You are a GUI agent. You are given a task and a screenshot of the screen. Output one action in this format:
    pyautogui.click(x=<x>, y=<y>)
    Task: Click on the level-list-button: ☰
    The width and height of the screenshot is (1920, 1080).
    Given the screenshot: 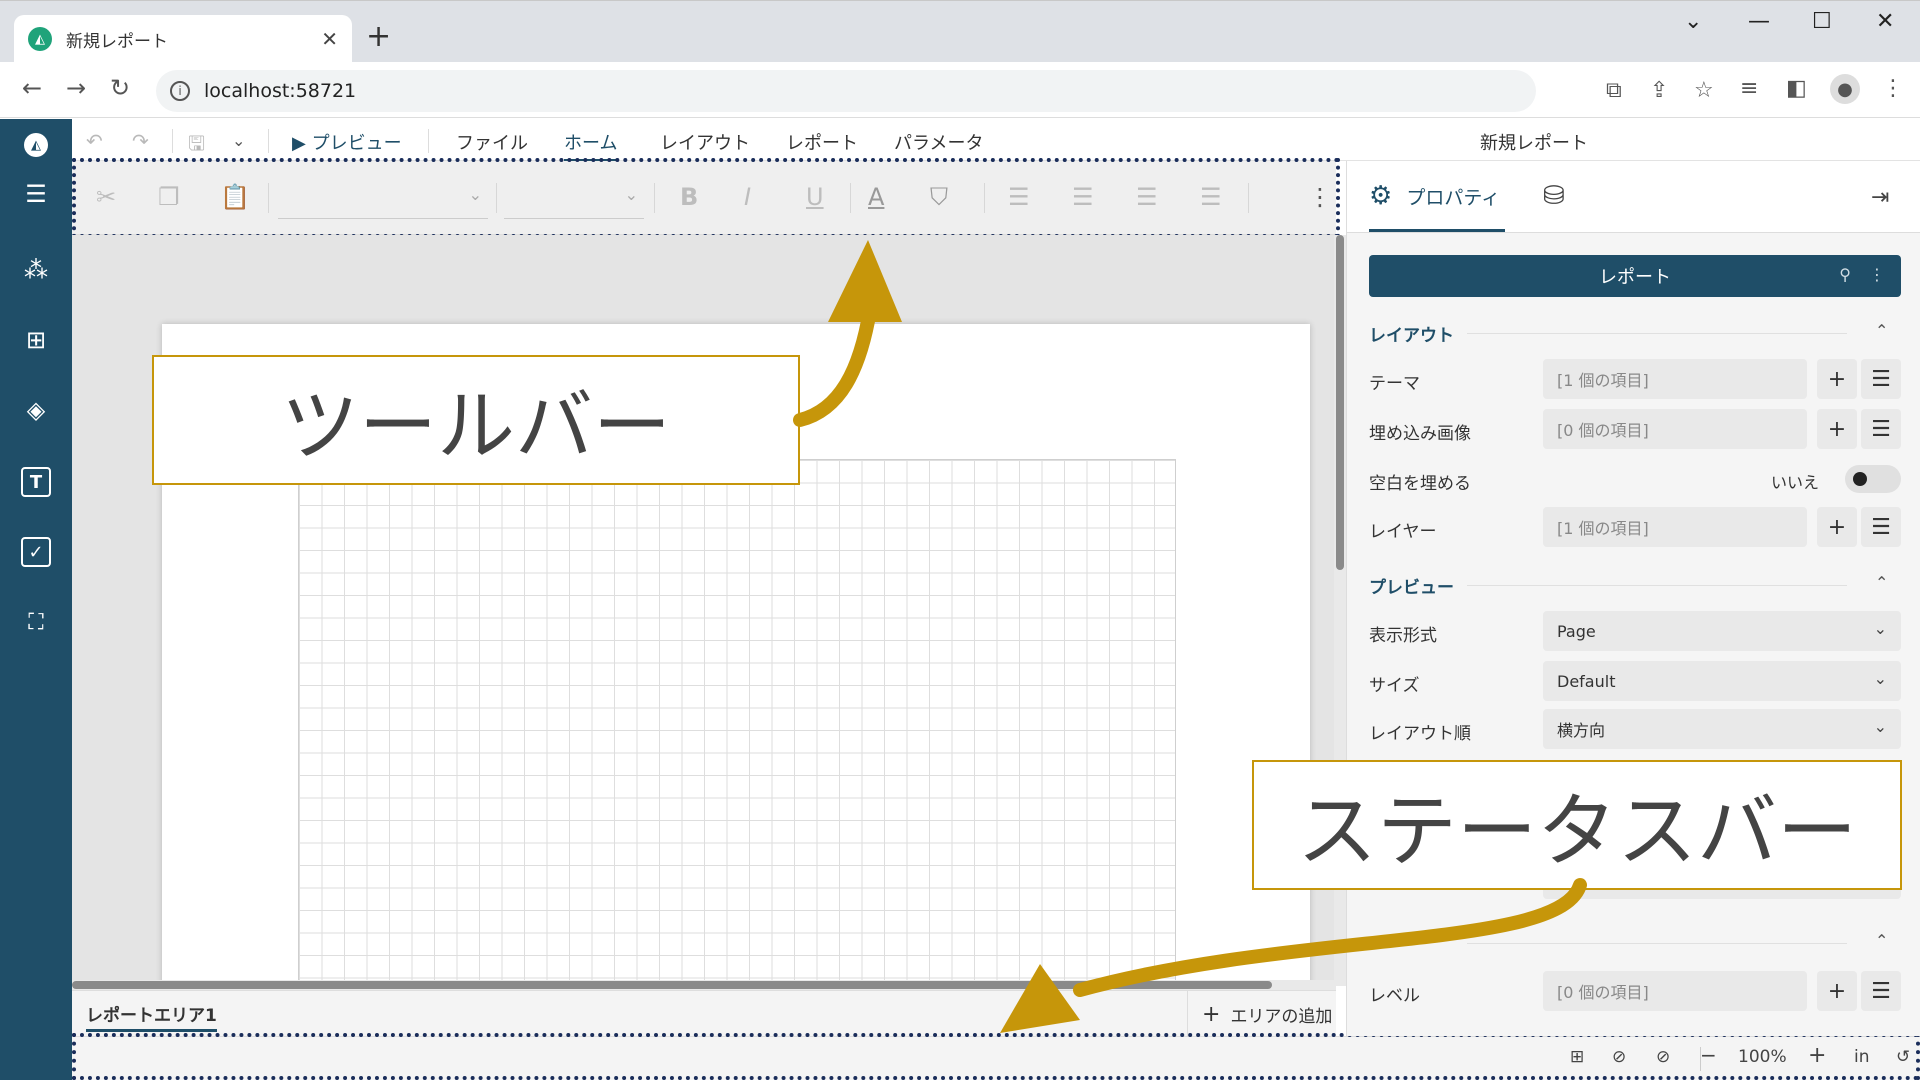 What is the action you would take?
    pyautogui.click(x=1881, y=991)
    